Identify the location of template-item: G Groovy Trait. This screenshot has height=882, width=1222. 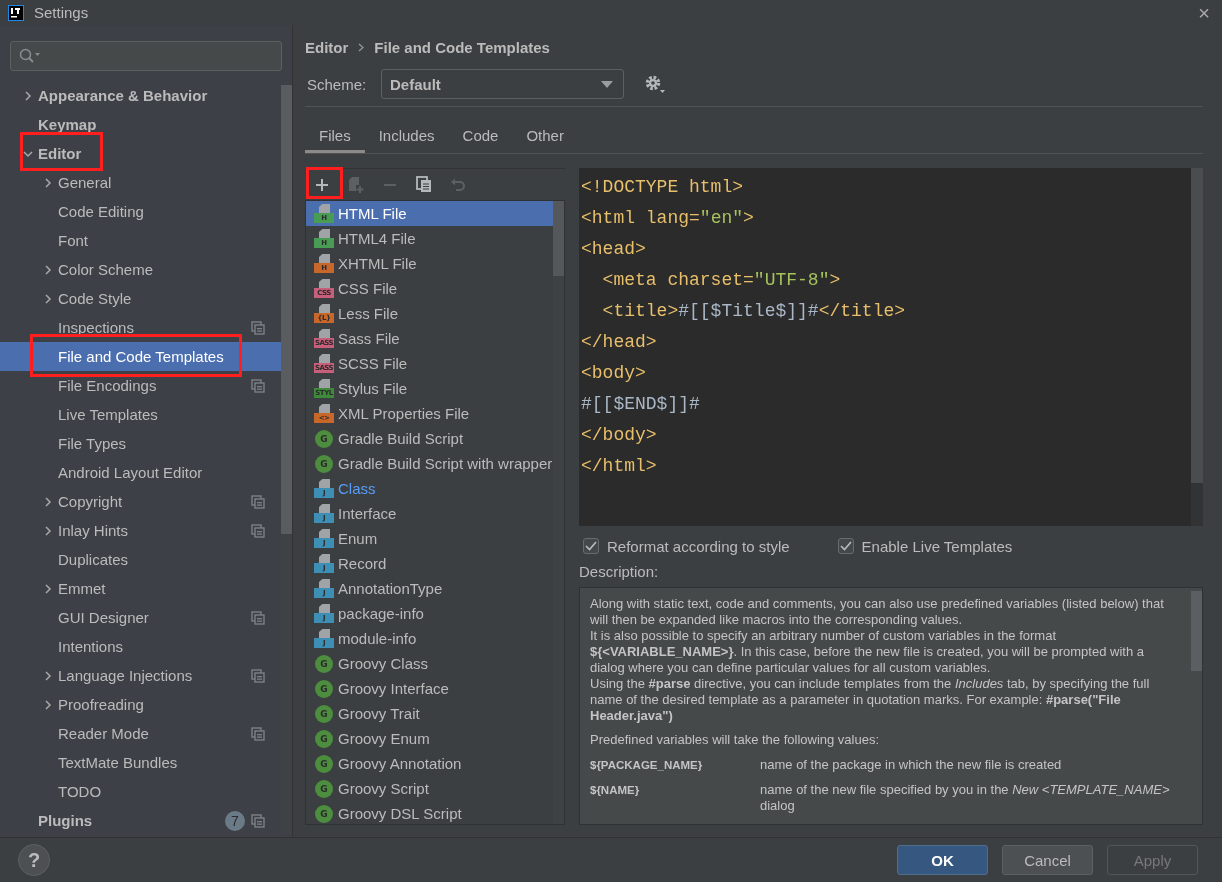
(429, 713).